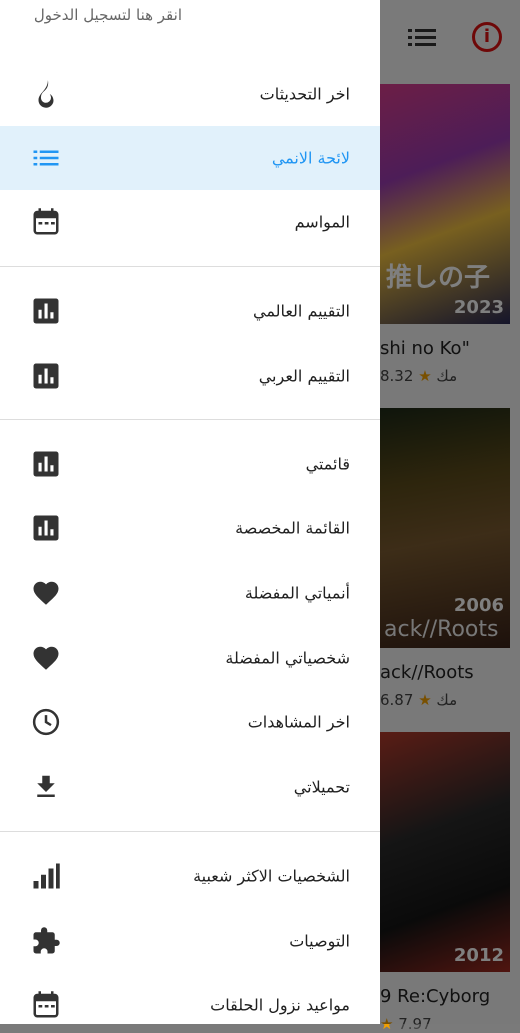 This screenshot has width=520, height=1033. Describe the element at coordinates (304, 94) in the screenshot. I see `menu-item-label: اخر التحديثات` at that location.